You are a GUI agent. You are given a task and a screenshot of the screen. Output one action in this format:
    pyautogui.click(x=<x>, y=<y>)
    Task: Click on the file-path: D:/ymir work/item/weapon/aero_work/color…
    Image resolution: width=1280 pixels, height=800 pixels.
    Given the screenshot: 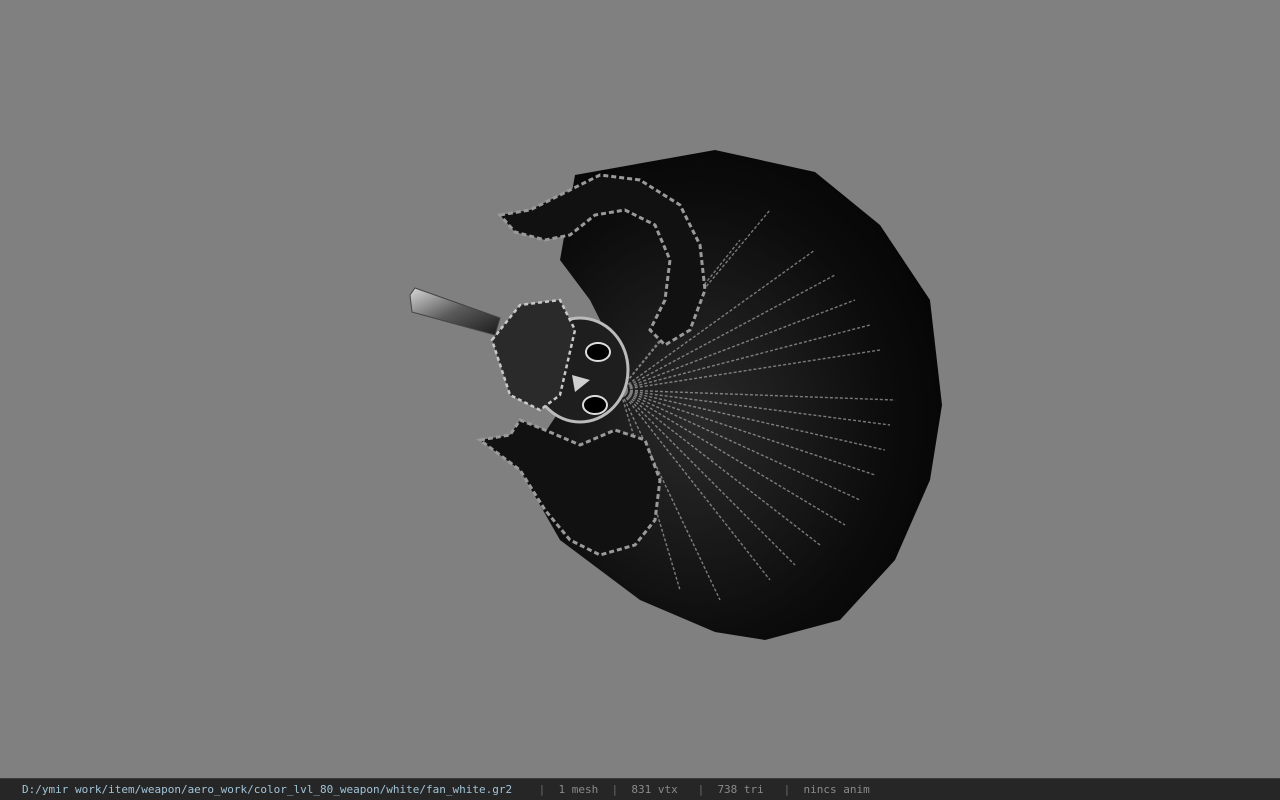 What is the action you would take?
    pyautogui.click(x=267, y=789)
    